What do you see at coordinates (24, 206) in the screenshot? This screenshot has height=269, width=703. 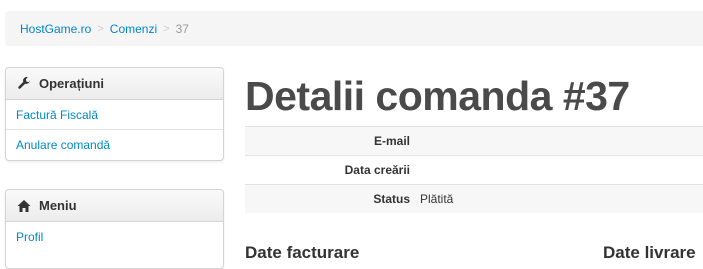 I see `home-icon` at bounding box center [24, 206].